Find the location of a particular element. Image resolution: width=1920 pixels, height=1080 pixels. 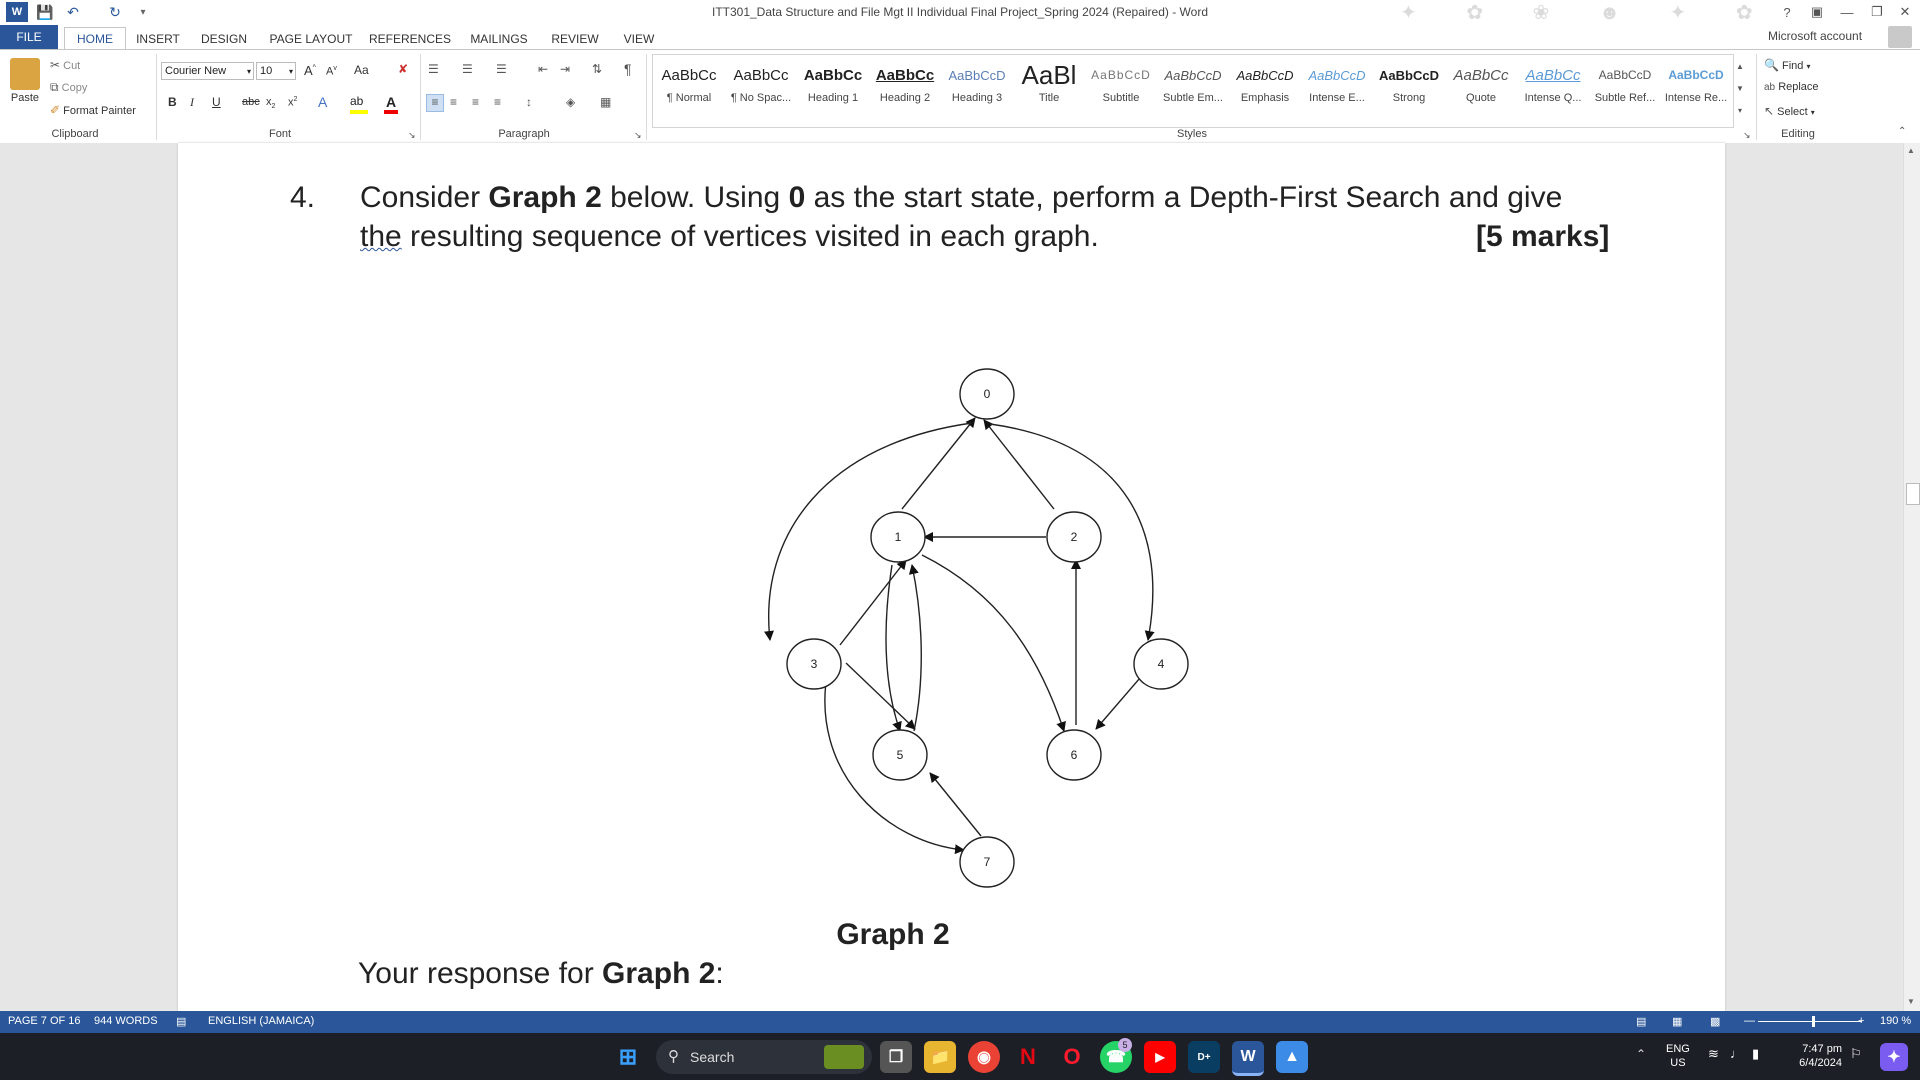

chrome-icon: ◉ is located at coordinates (984, 1057).